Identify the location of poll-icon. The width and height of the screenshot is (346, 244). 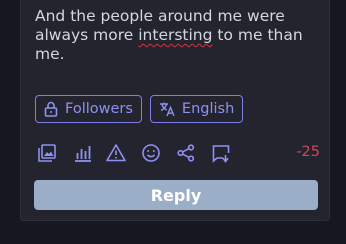
(83, 153).